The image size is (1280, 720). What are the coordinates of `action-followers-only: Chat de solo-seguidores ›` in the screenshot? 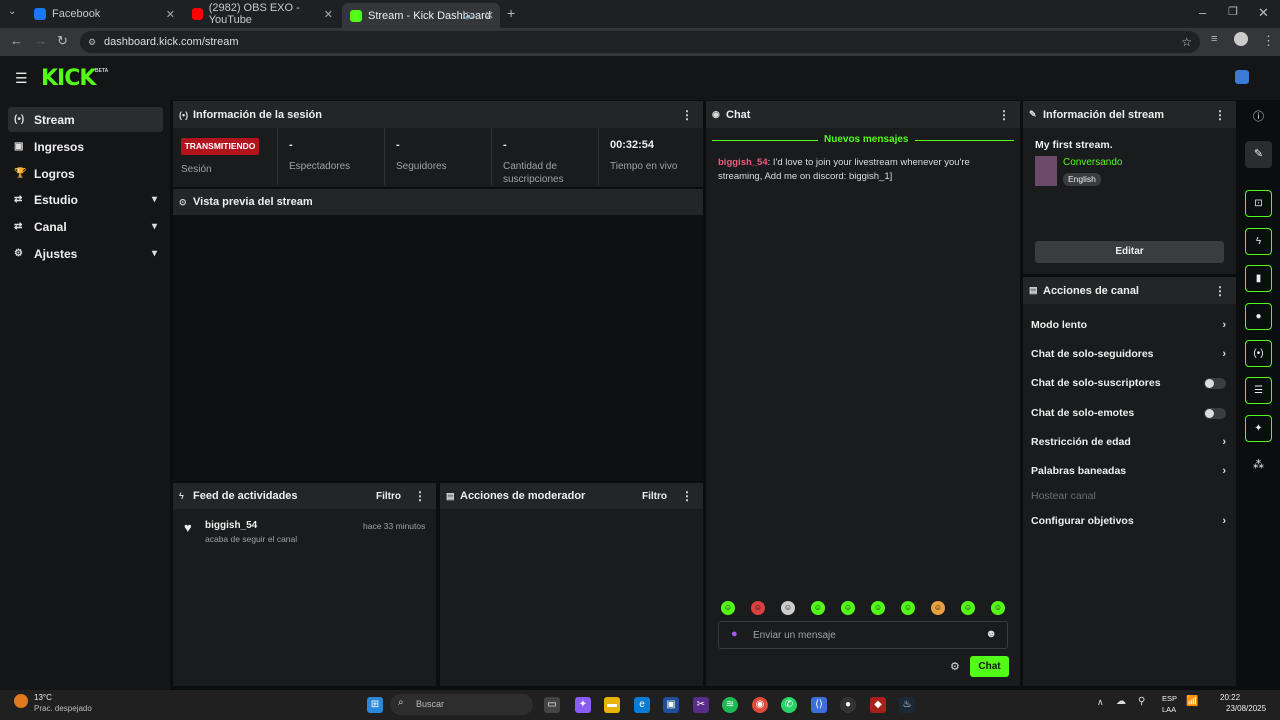 It's located at (1128, 354).